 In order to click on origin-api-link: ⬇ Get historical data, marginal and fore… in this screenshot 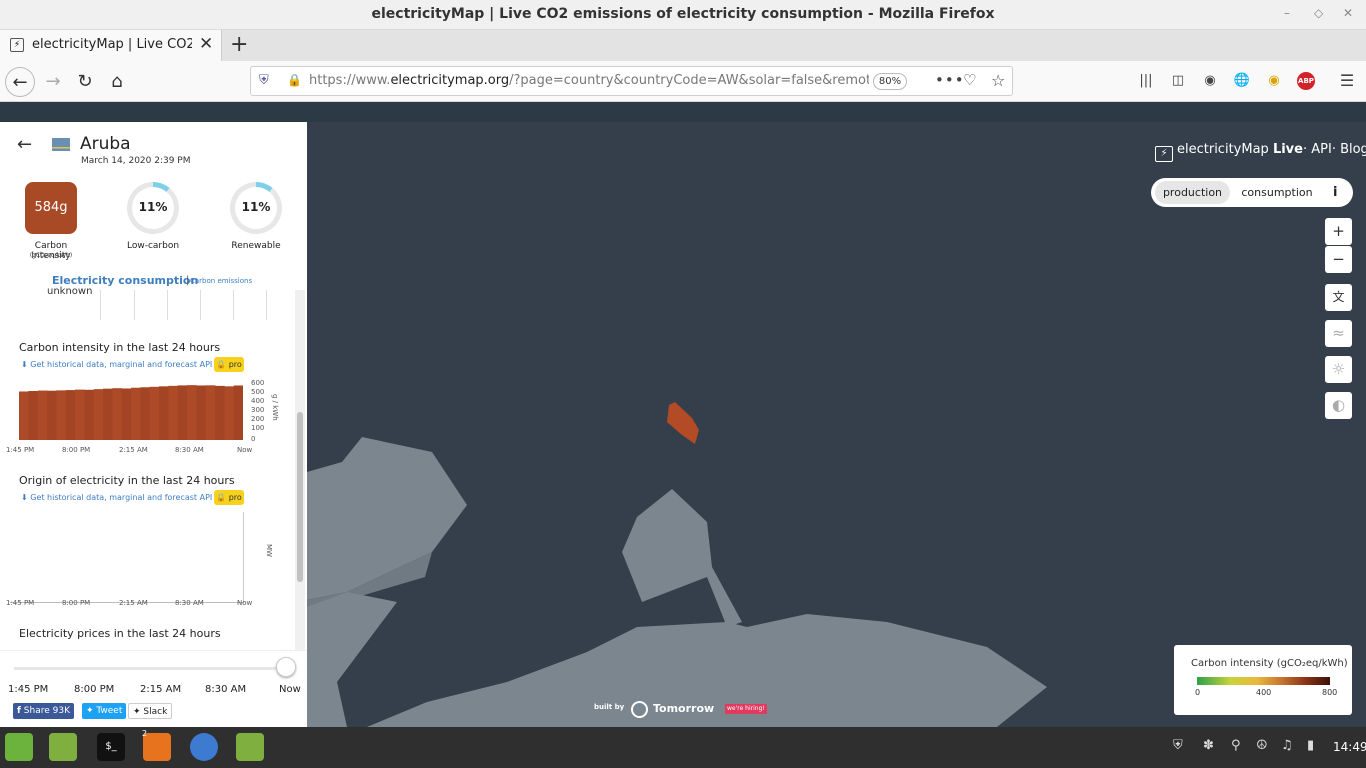, I will do `click(116, 497)`.